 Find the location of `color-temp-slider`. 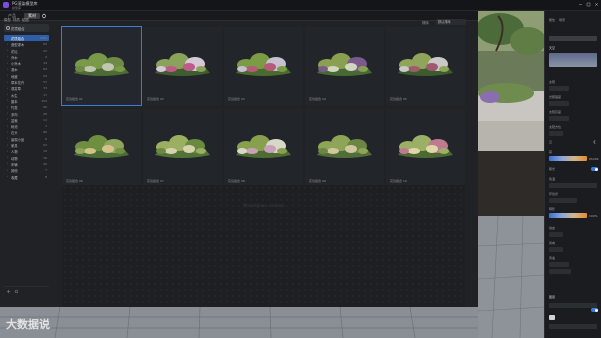

color-temp-slider is located at coordinates (568, 158).